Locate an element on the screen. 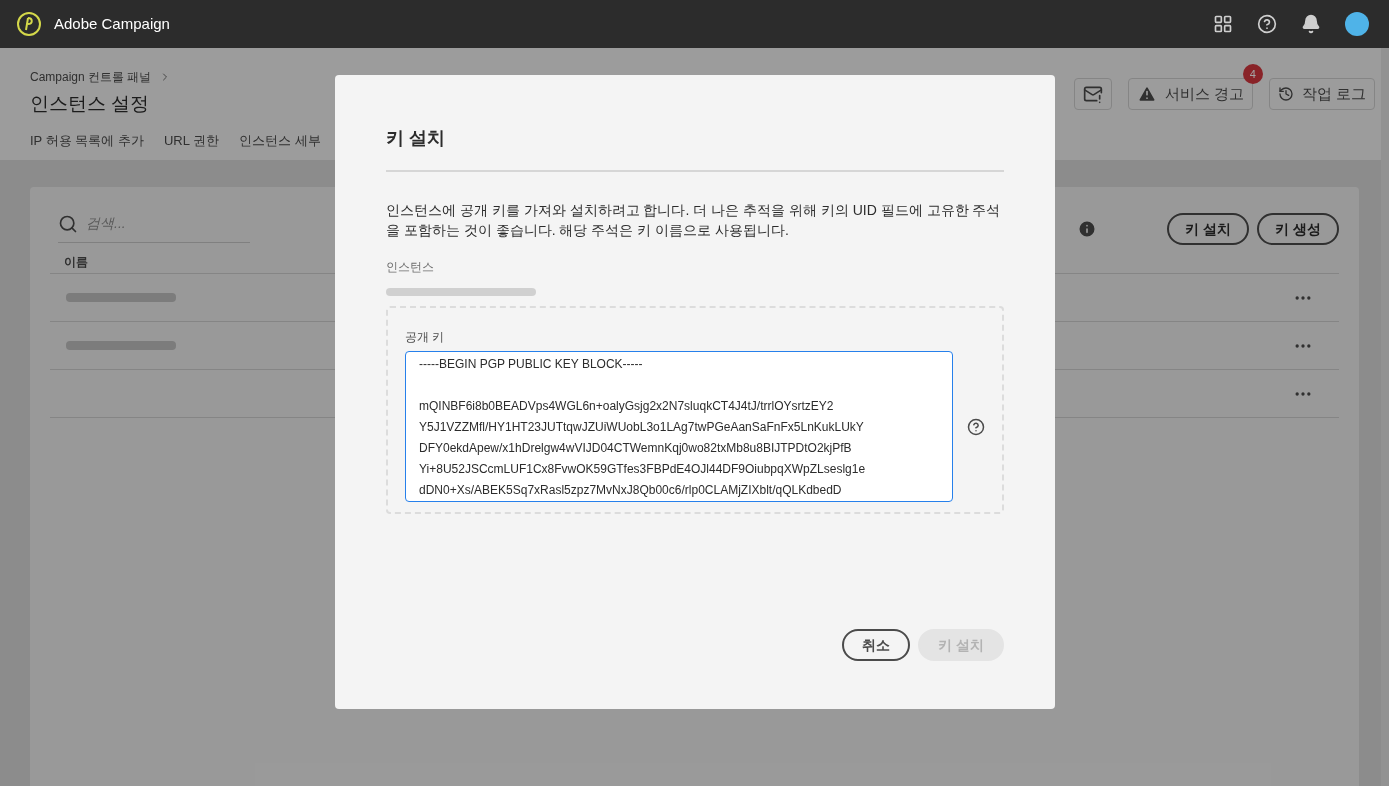 The height and width of the screenshot is (786, 1389). header-button: 작업 로그 is located at coordinates (1321, 94).